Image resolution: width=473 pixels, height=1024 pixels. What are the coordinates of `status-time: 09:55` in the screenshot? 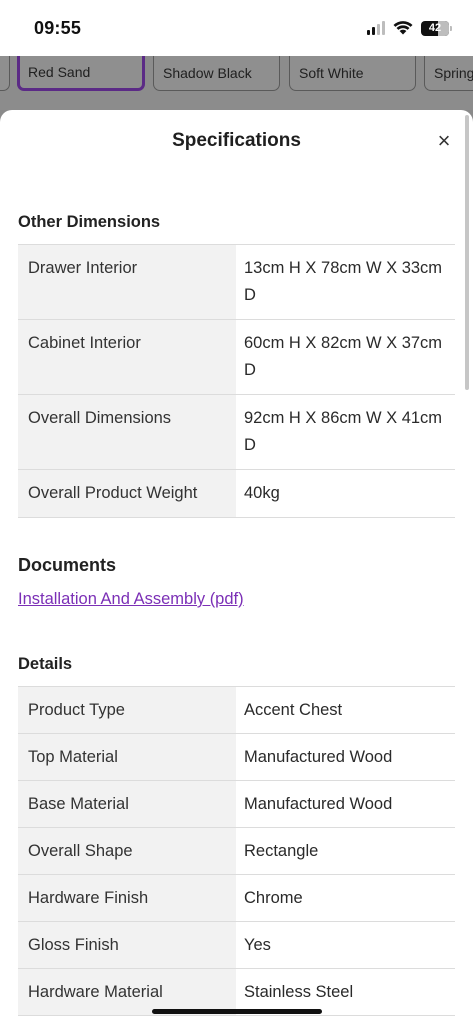 It's located at (58, 27).